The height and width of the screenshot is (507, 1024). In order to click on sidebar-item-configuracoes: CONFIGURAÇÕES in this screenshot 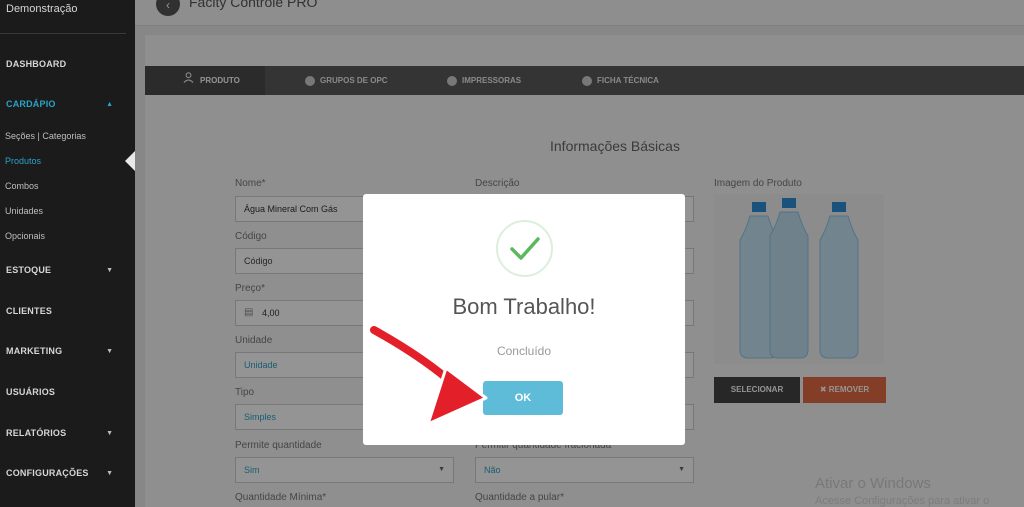, I will do `click(47, 473)`.